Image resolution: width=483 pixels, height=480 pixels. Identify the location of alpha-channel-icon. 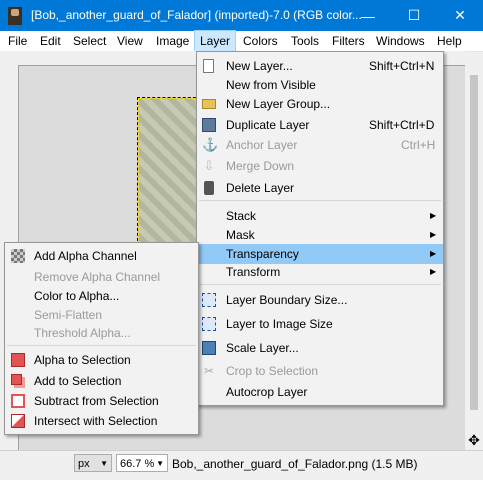
(18, 256).